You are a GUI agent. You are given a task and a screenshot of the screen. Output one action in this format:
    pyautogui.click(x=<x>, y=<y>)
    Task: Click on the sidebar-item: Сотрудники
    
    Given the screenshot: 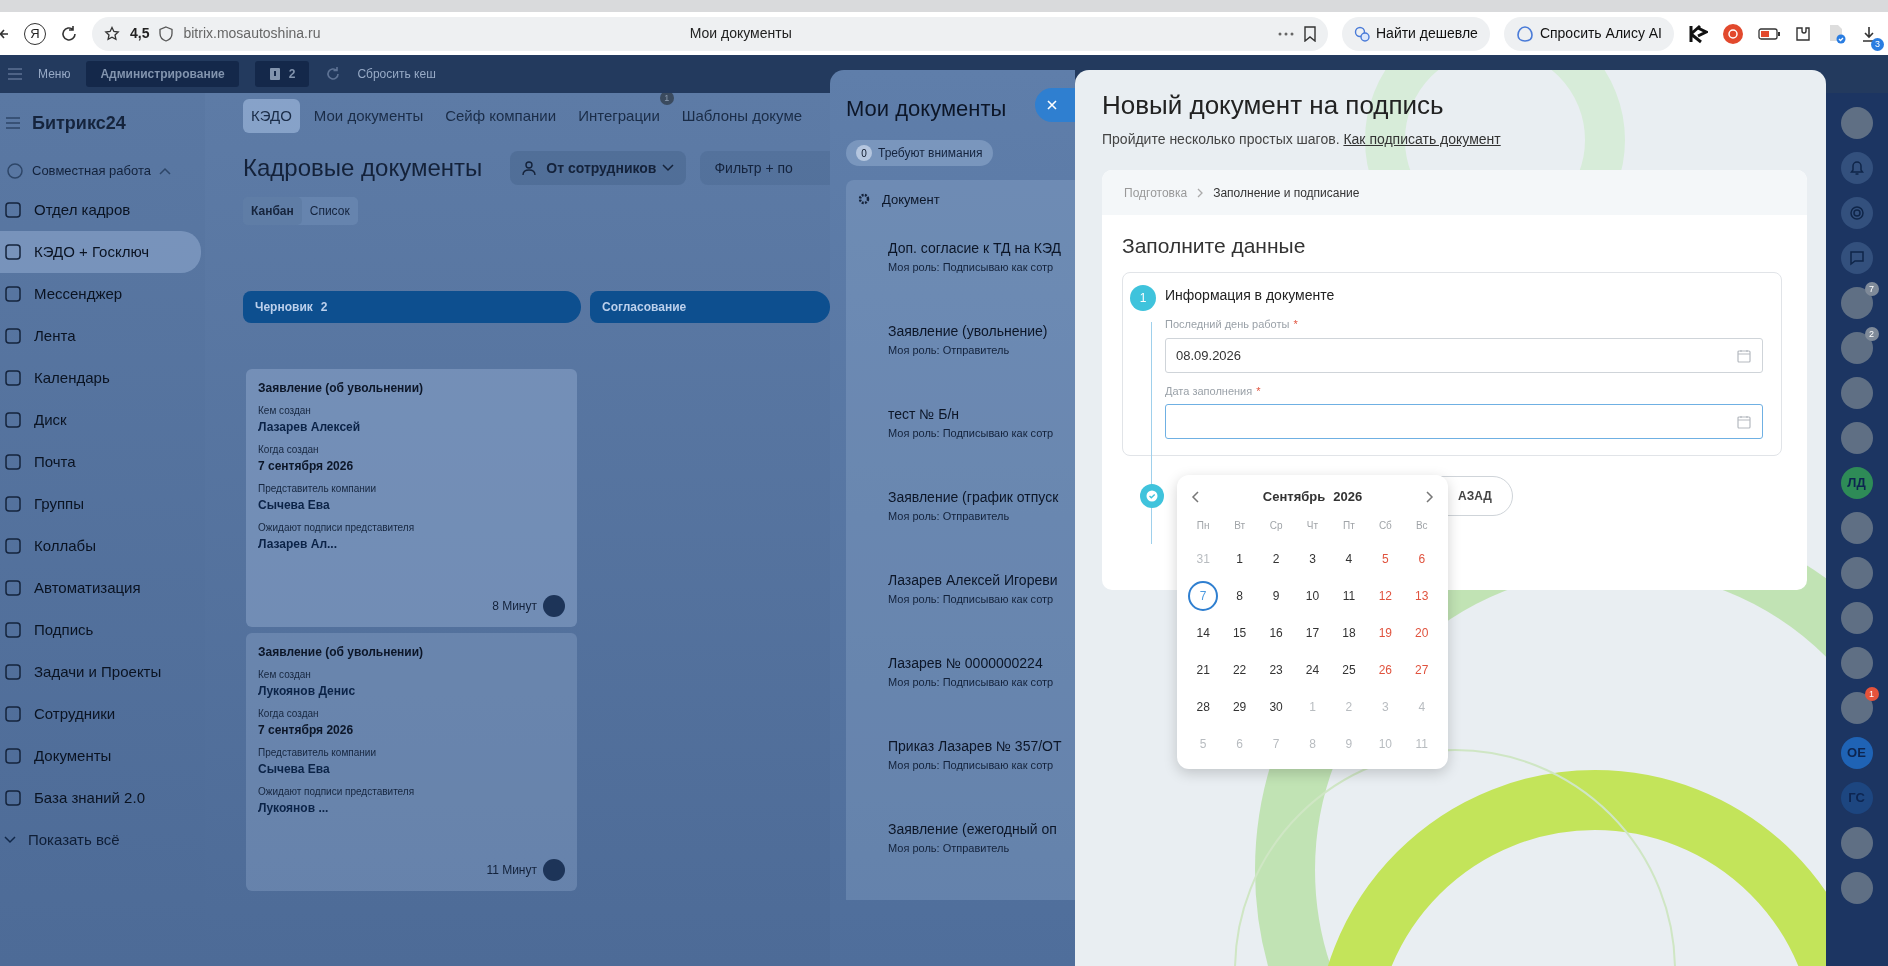 What is the action you would take?
    pyautogui.click(x=100, y=714)
    